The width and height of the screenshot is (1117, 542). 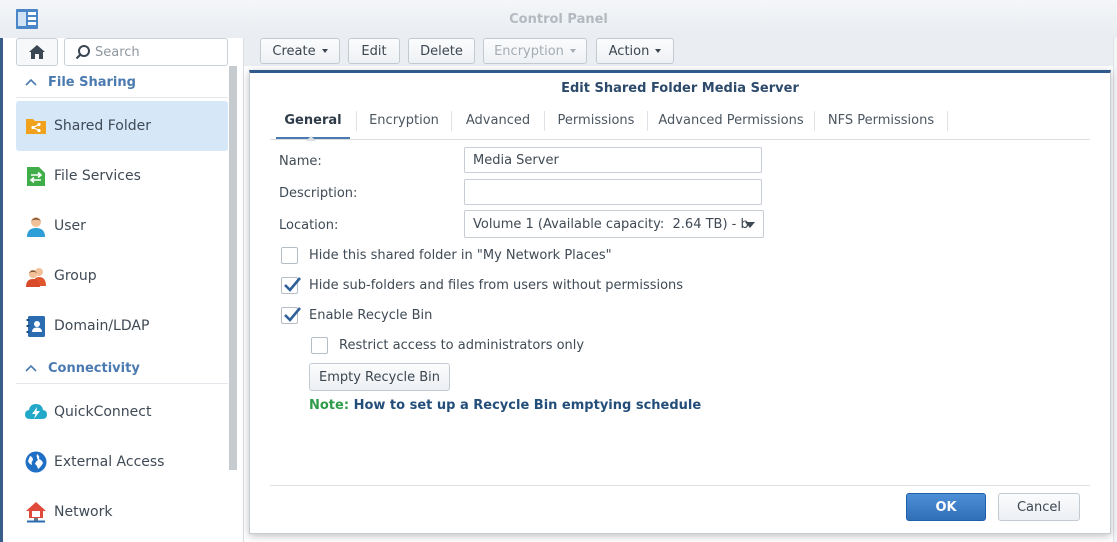 What do you see at coordinates (371, 315) in the screenshot?
I see `option-label: Enable Recycle Bin` at bounding box center [371, 315].